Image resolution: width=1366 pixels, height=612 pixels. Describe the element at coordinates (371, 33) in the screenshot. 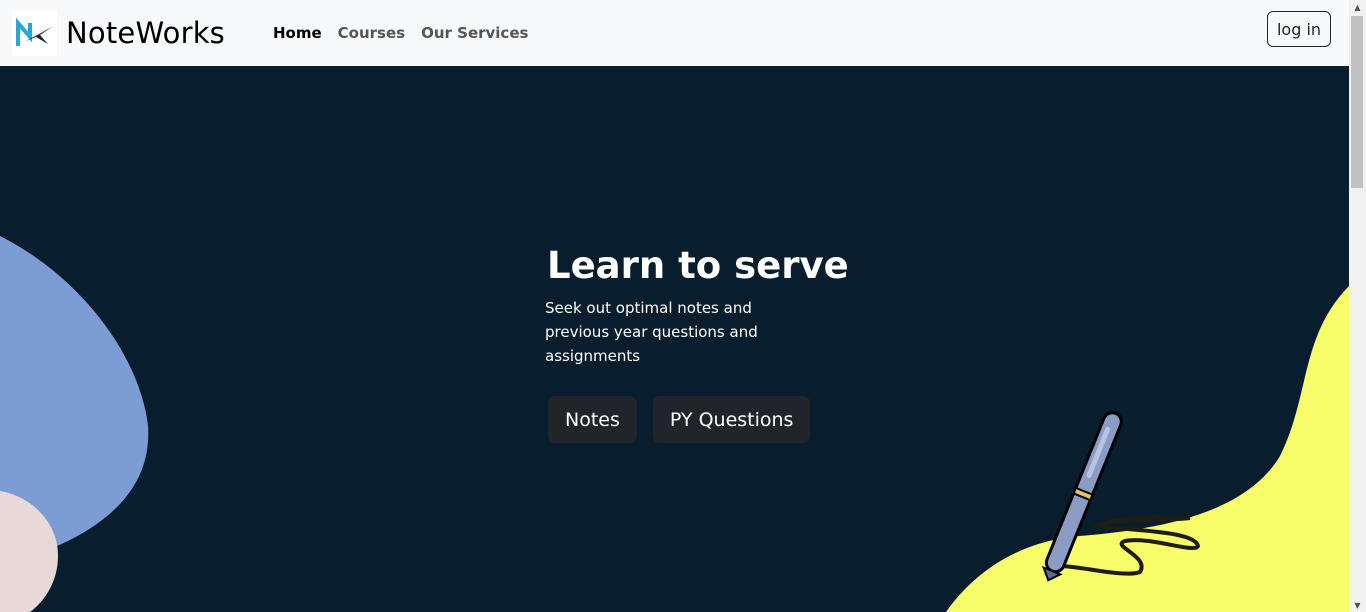

I see `nav-courses: Courses` at that location.